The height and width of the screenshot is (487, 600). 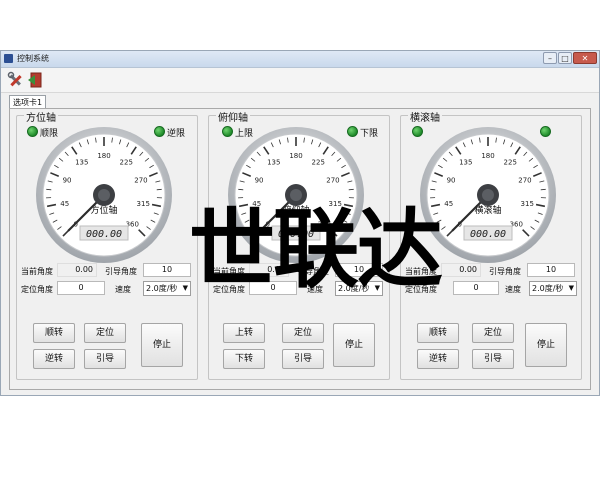 I want to click on rotate-down-button: 下转, so click(x=244, y=359).